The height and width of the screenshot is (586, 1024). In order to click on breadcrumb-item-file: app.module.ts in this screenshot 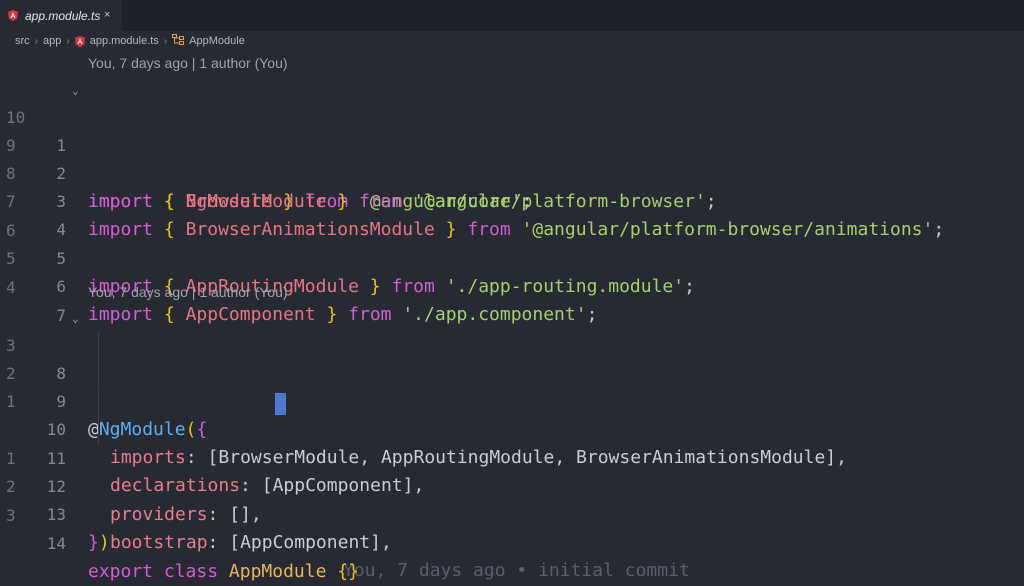, I will do `click(124, 41)`.